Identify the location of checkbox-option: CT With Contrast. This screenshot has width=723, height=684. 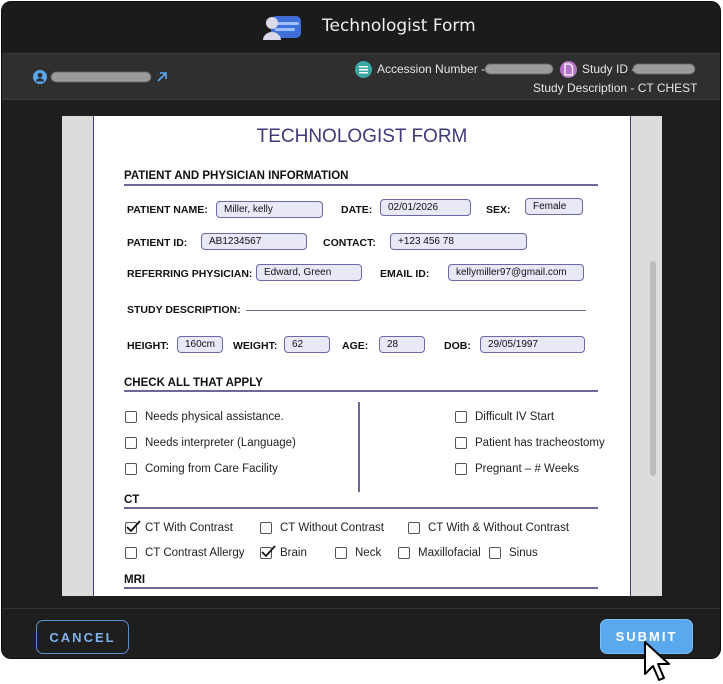
(179, 527).